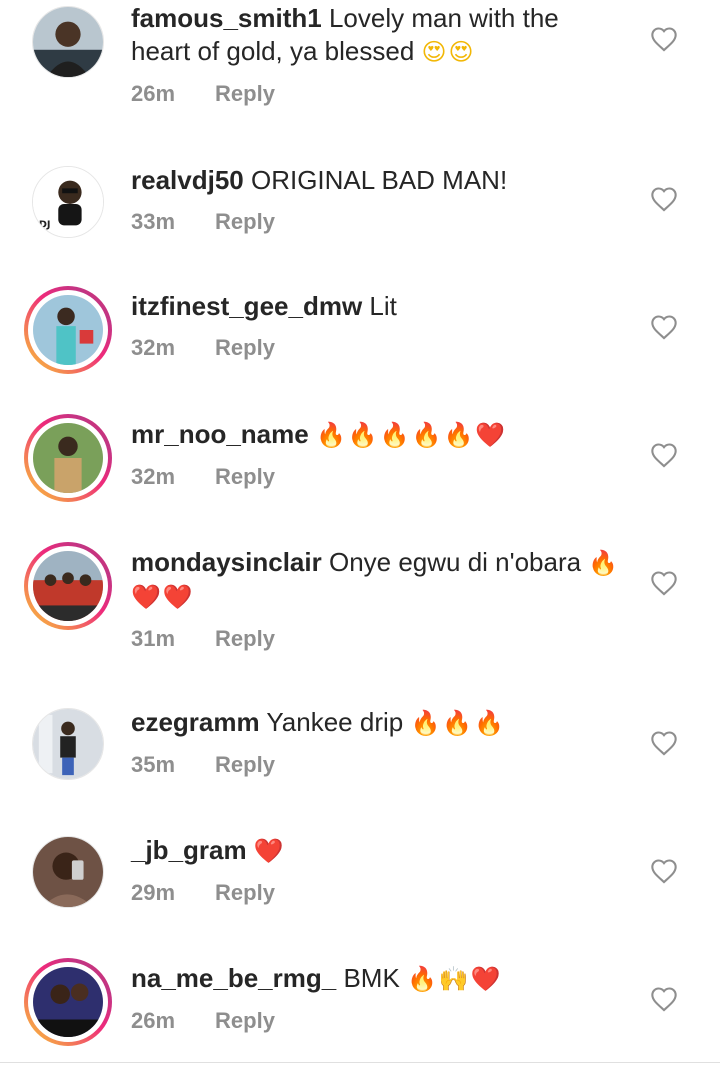  I want to click on comment-meta: 35m Reply, so click(376, 765).